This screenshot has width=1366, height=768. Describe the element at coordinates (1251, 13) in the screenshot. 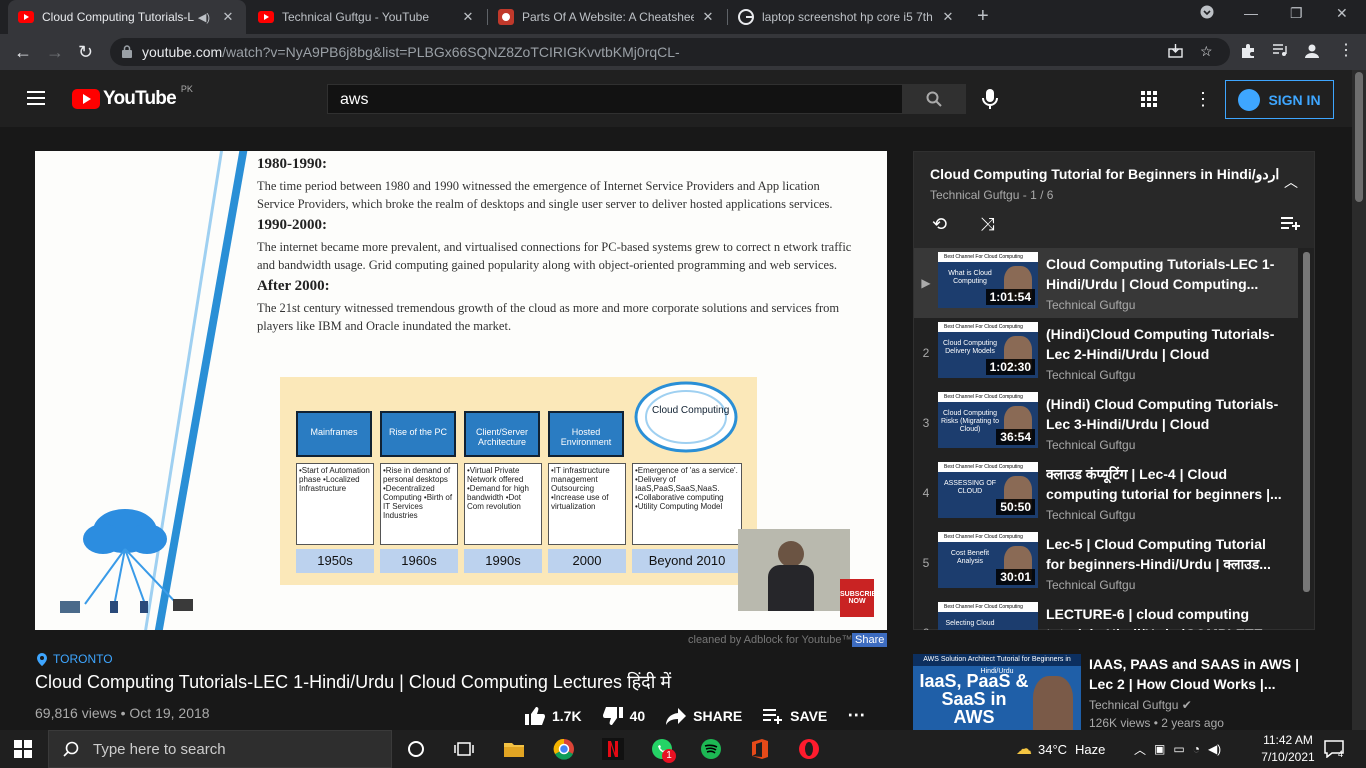

I see `minimize-icon: —` at that location.